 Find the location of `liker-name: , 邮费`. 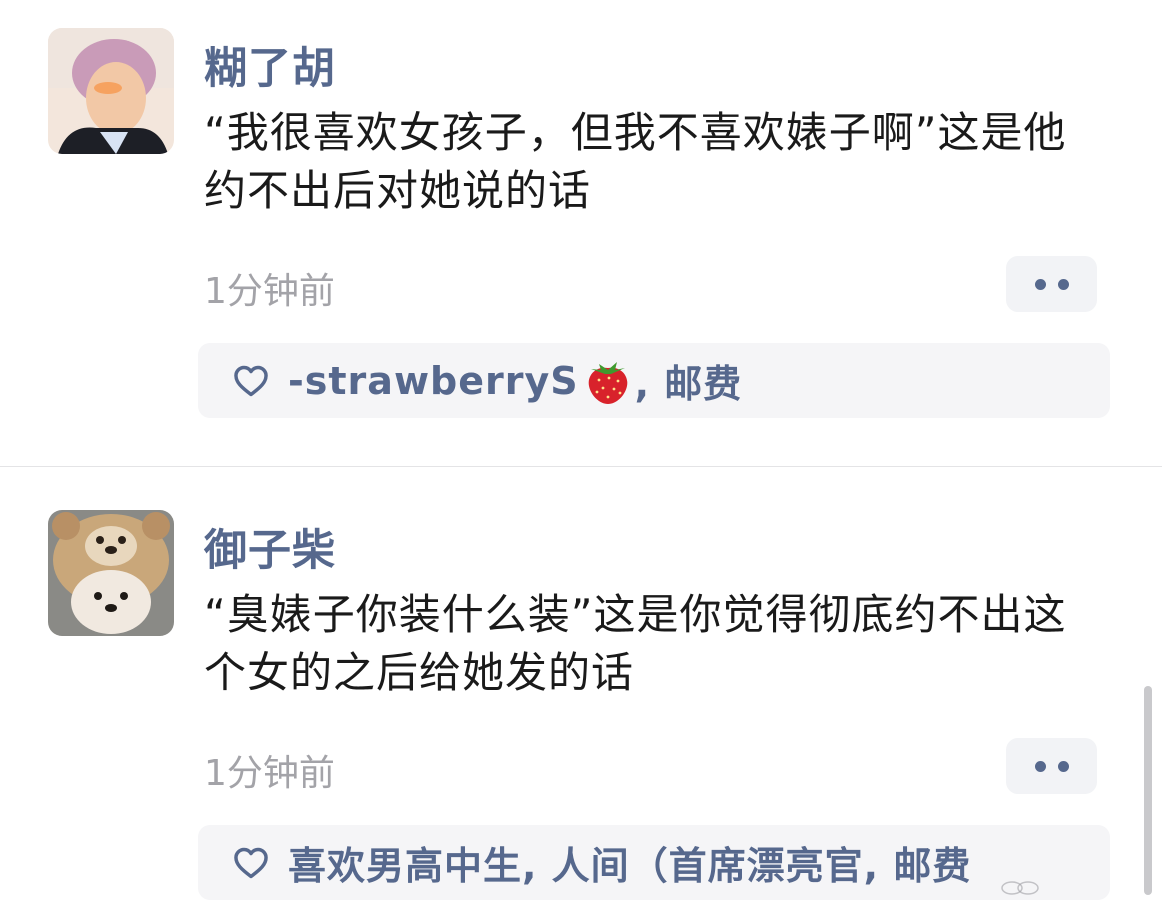

liker-name: , 邮费 is located at coordinates (689, 380).